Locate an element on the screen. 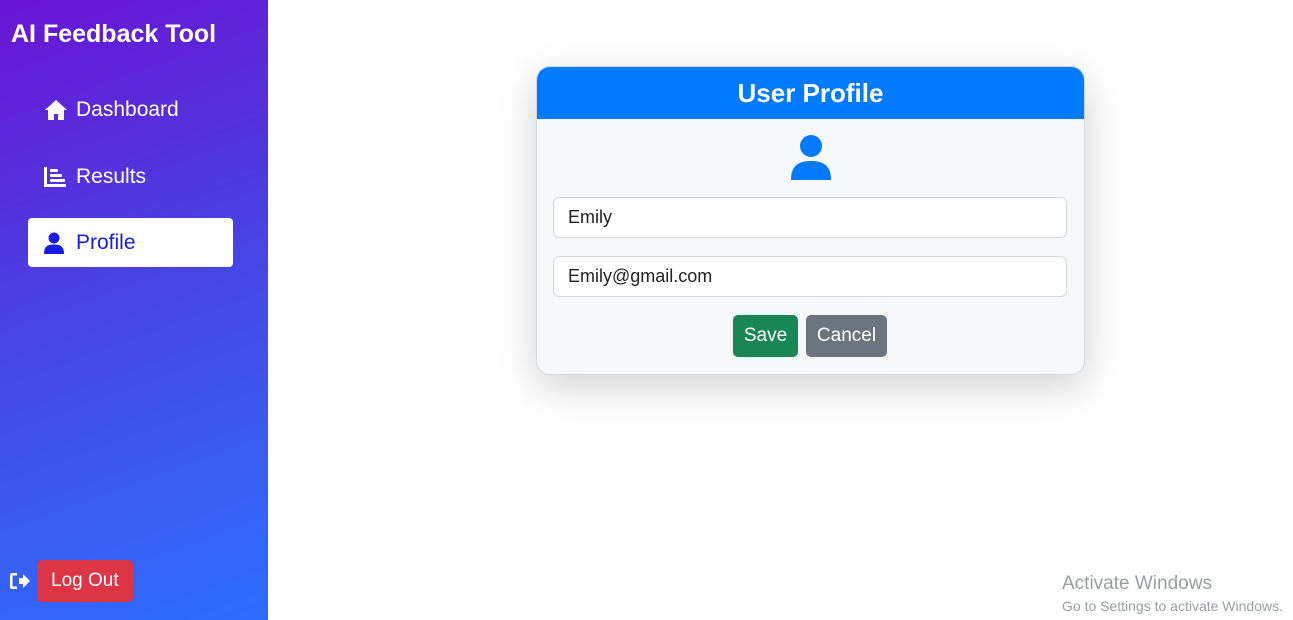  sign-out-icon is located at coordinates (21, 581).